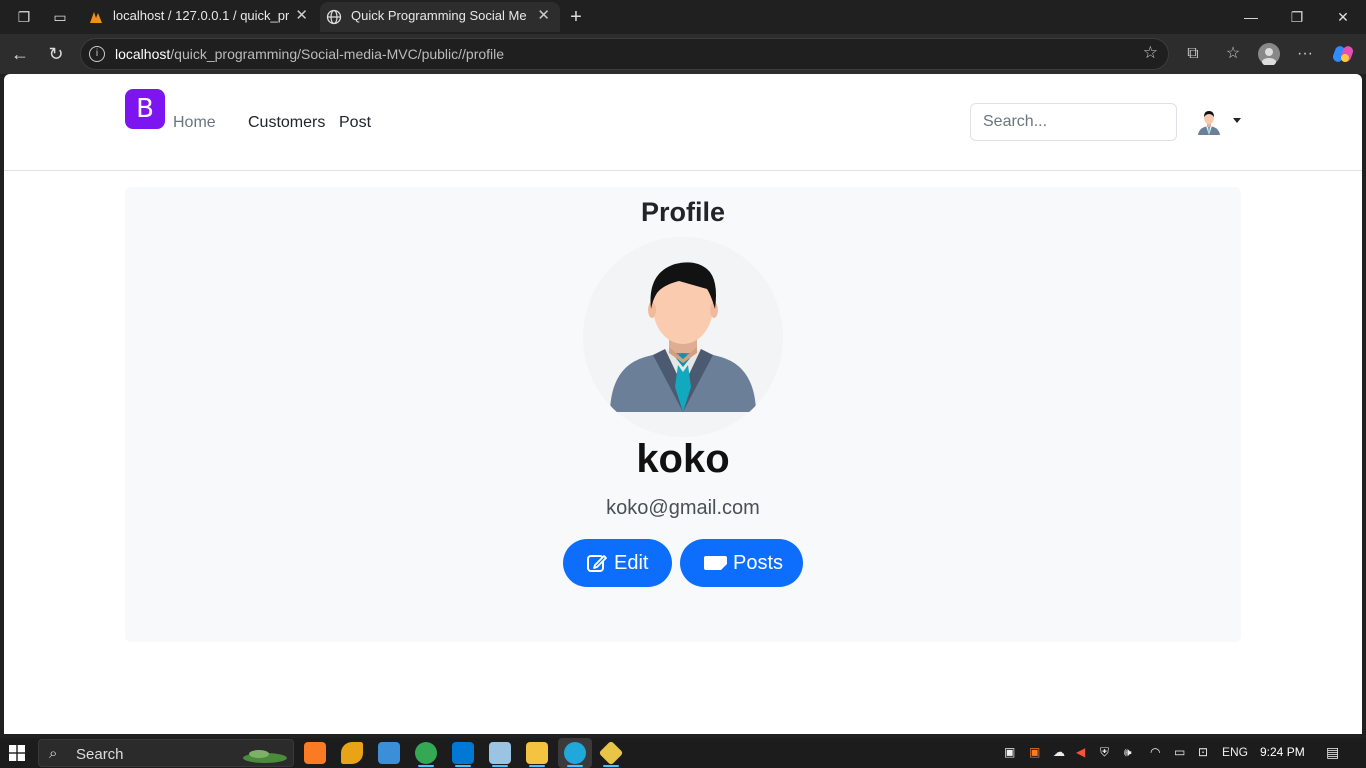 The image size is (1366, 768). I want to click on nav-post-link: Post, so click(355, 123).